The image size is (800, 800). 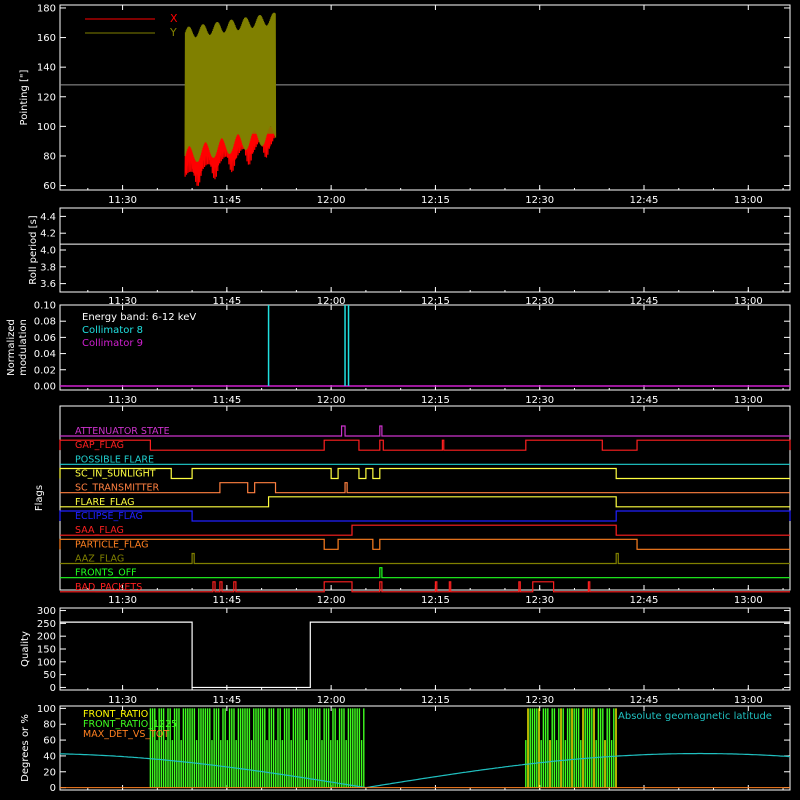 What do you see at coordinates (23, 347) in the screenshot?
I see `modulation-ylabel: modulation` at bounding box center [23, 347].